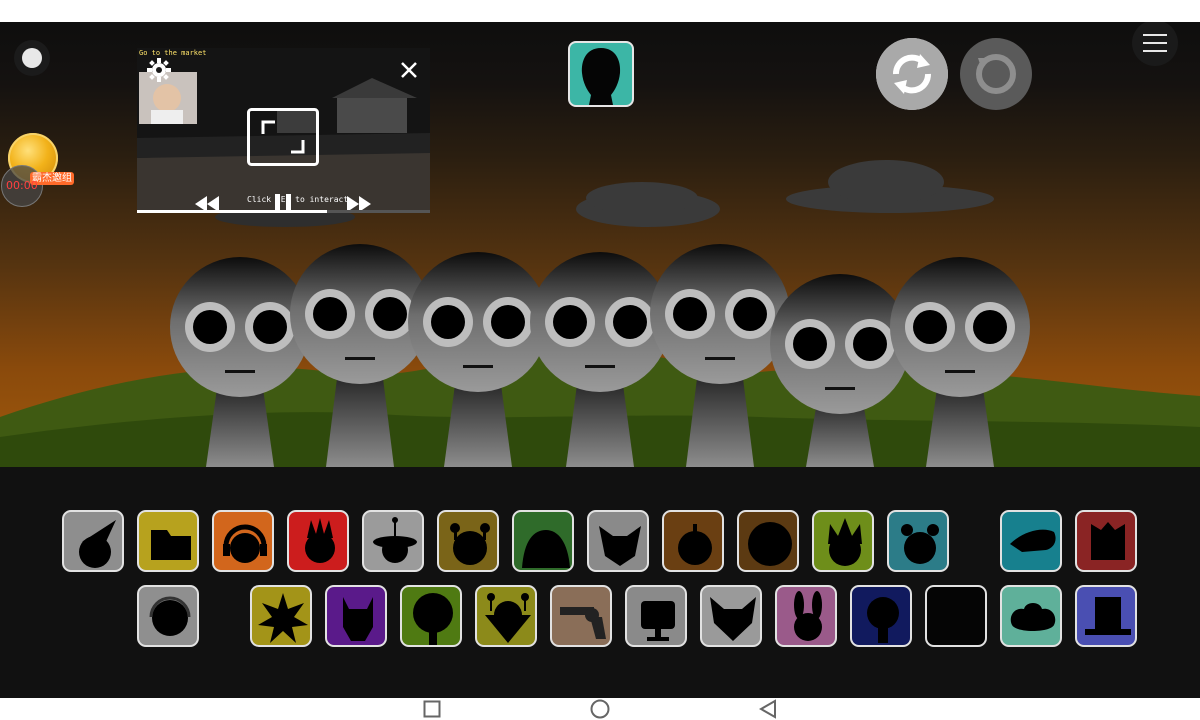 Image resolution: width=1200 pixels, height=720 pixels. I want to click on sound-tile-star-yellow, so click(281, 616).